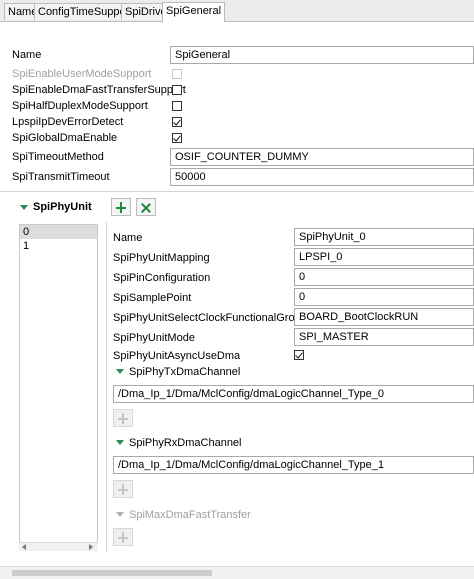 This screenshot has height=579, width=474. I want to click on user-mode-support-label: SpiEnableUserModeSupport, so click(82, 74).